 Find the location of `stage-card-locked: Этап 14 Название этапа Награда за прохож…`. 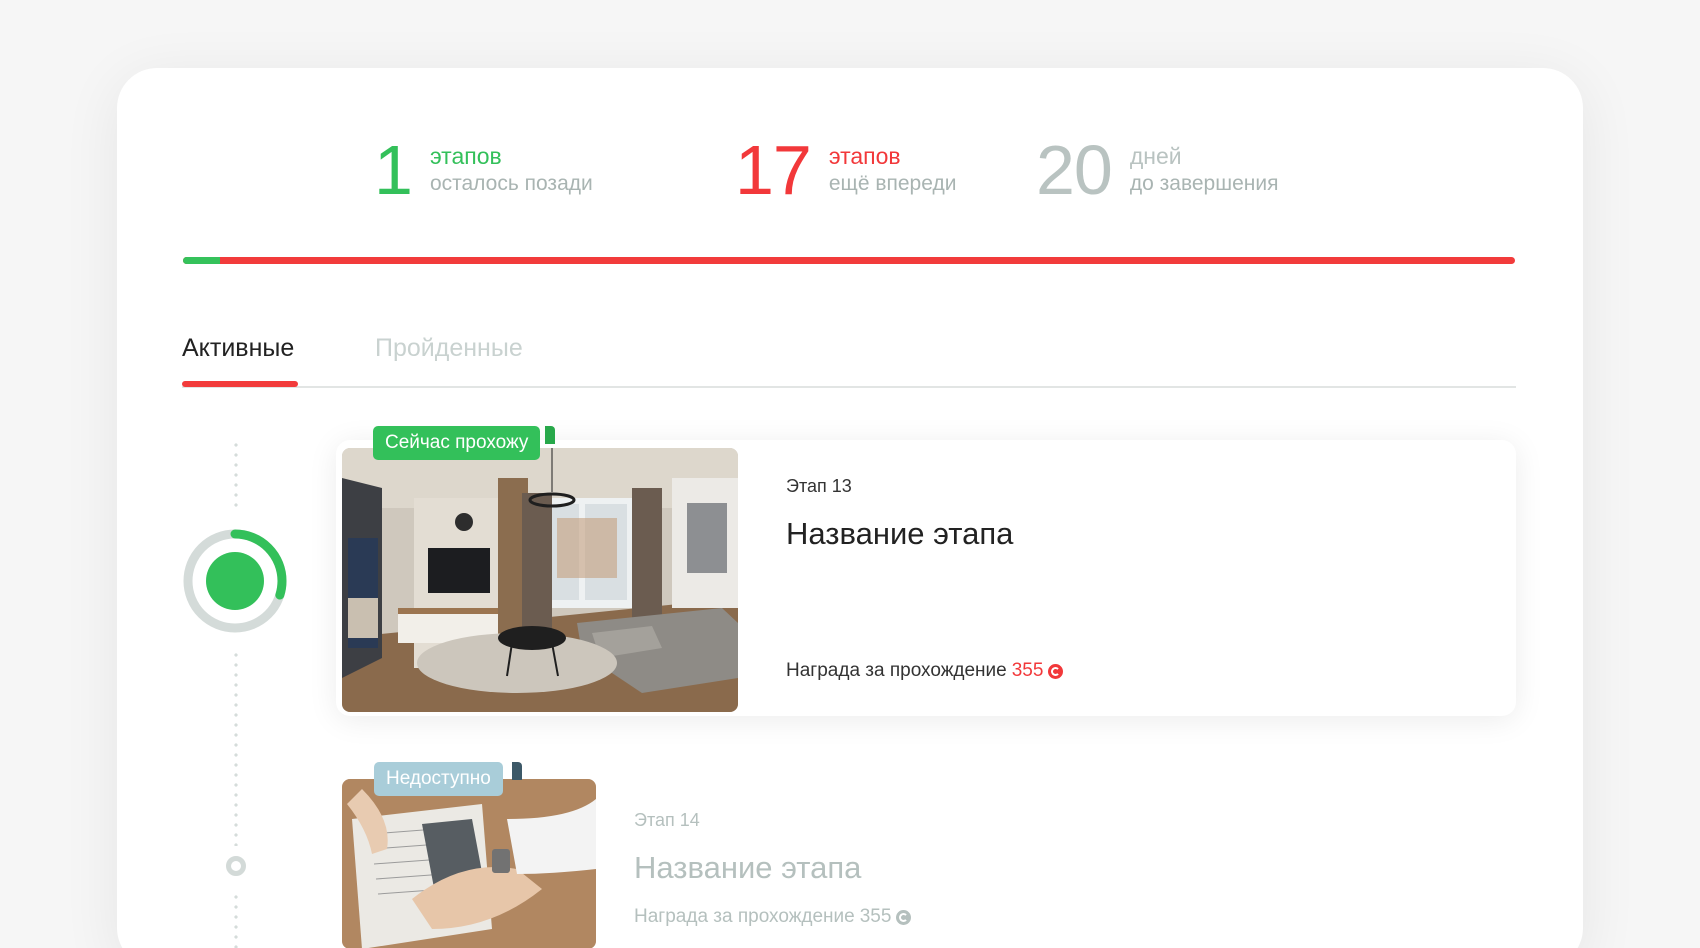

stage-card-locked: Этап 14 Название этапа Награда за прохож… is located at coordinates (926, 862).